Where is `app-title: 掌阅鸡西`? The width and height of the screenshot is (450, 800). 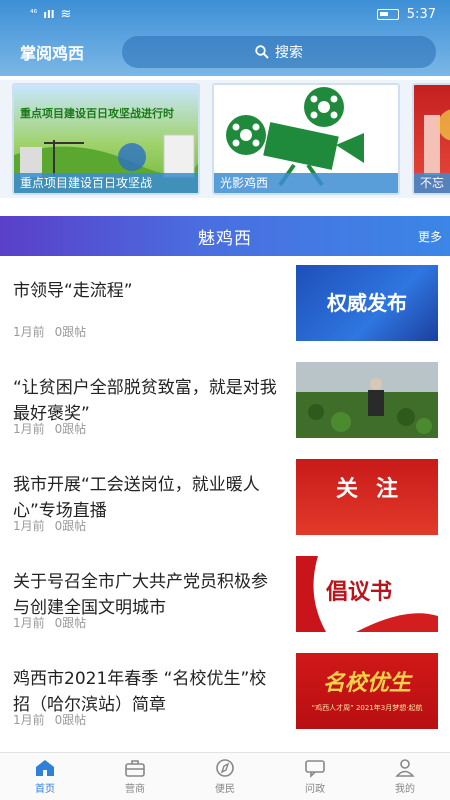
app-title: 掌阅鸡西 is located at coordinates (52, 53).